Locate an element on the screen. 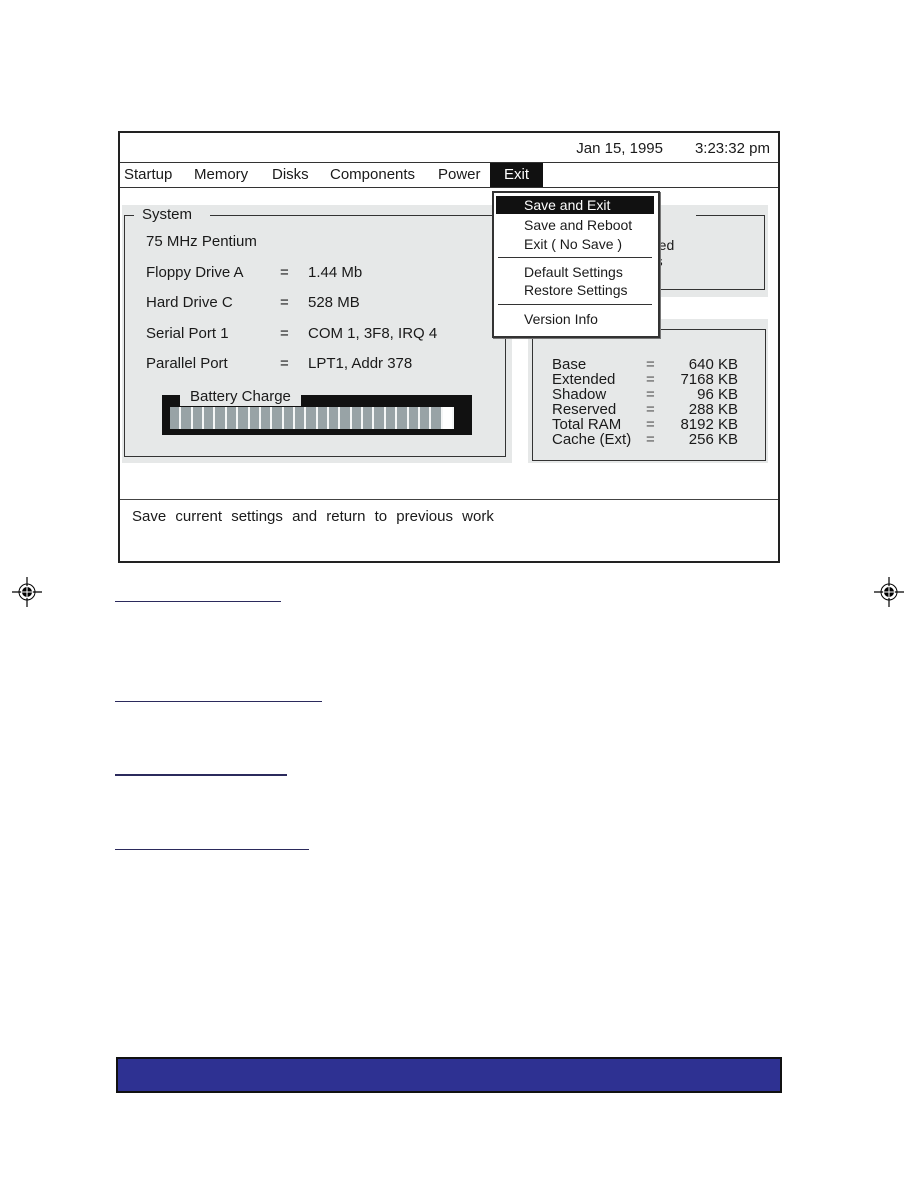 This screenshot has width=918, height=1188. menu-power: Power is located at coordinates (459, 175).